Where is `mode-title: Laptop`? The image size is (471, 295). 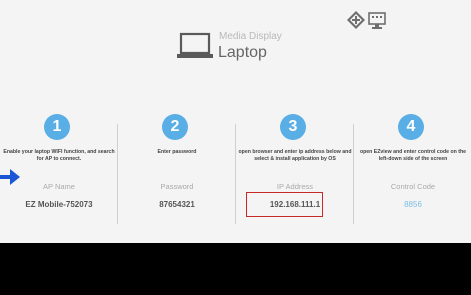
mode-title: Laptop is located at coordinates (242, 52).